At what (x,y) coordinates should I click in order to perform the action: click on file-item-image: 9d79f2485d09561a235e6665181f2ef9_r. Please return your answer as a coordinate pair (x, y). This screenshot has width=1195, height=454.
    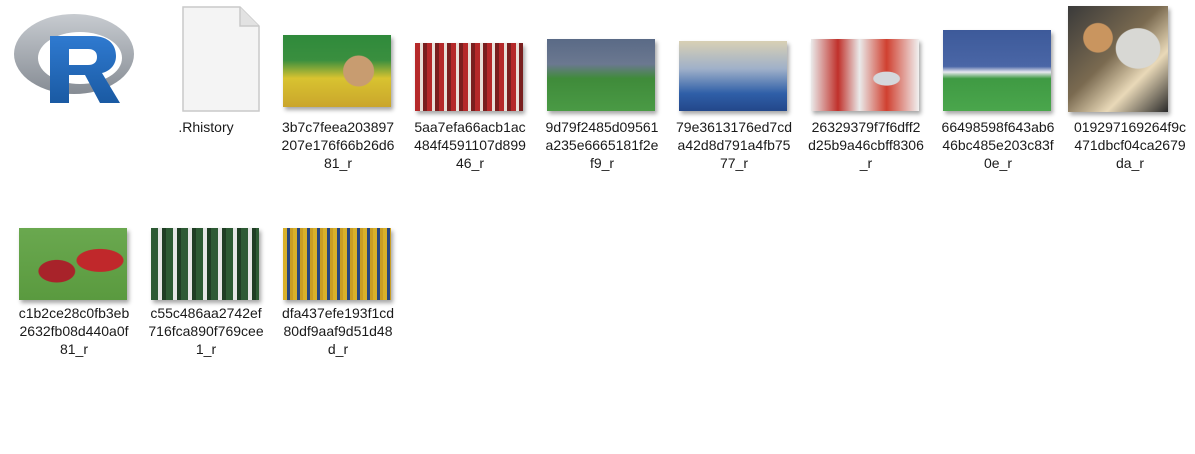
    Looking at the image, I should click on (602, 89).